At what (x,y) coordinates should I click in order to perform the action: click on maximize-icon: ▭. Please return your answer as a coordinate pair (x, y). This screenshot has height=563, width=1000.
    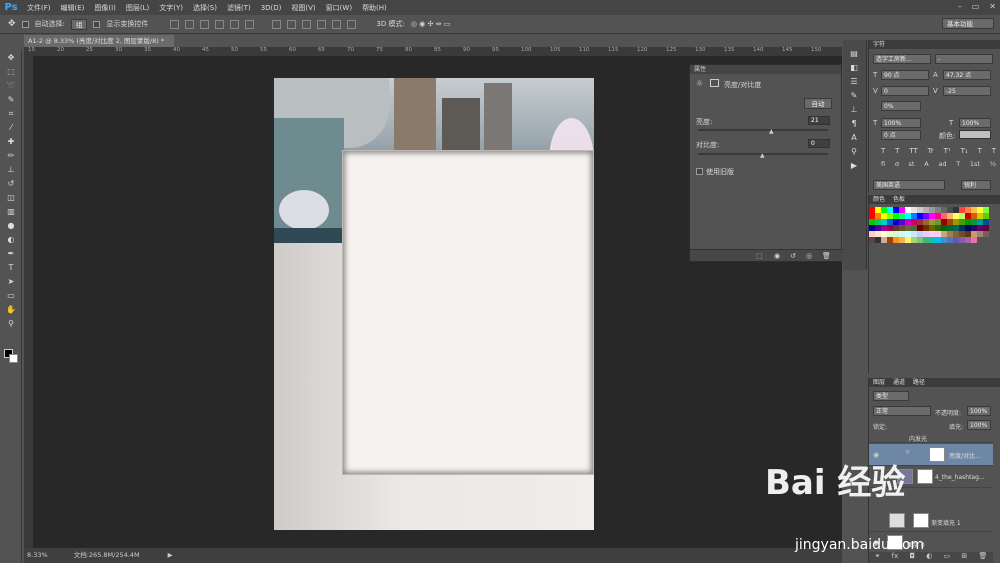
    Looking at the image, I should click on (976, 6).